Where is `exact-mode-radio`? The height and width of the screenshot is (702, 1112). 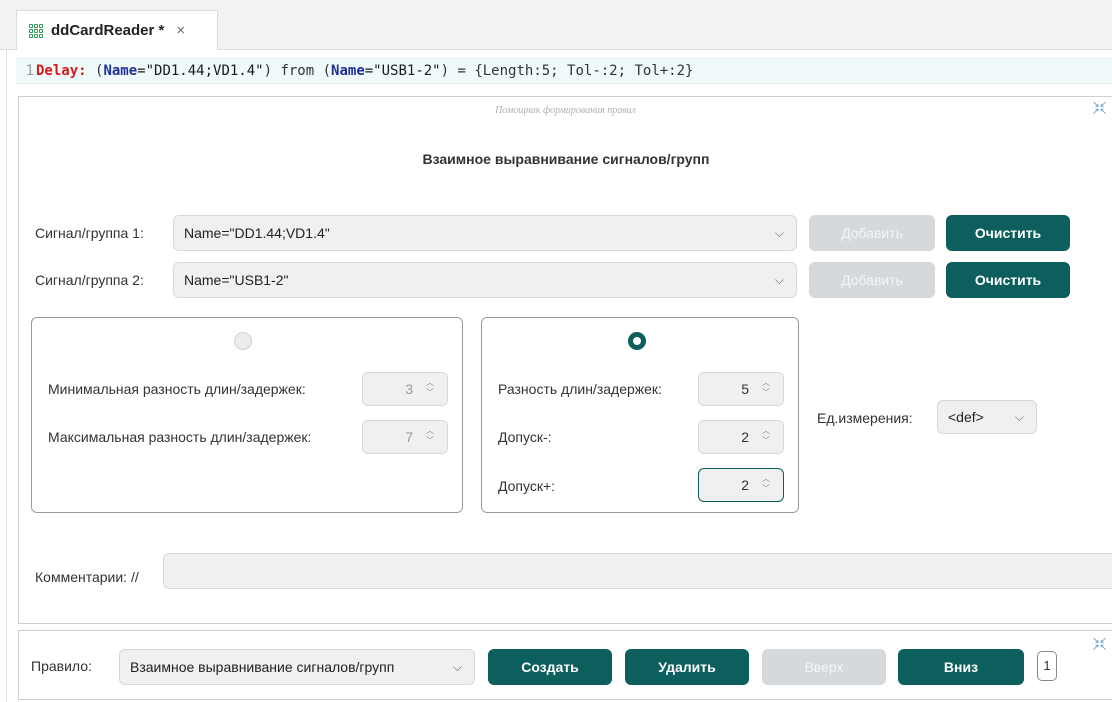 exact-mode-radio is located at coordinates (637, 341).